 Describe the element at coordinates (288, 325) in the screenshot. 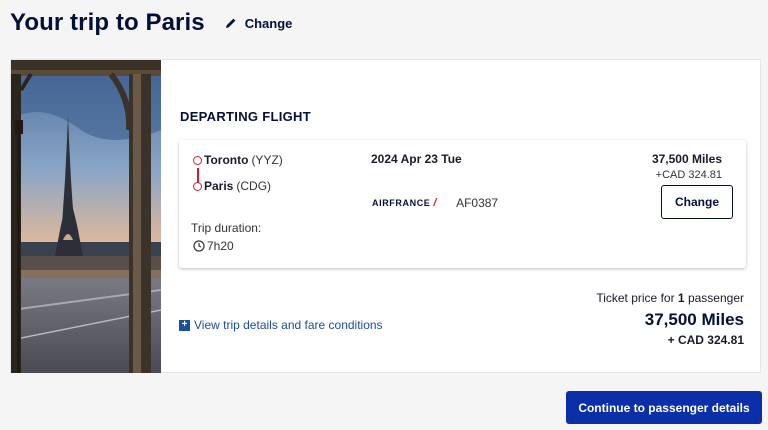

I see `view-trip-details-label: View trip details and fare conditions` at that location.